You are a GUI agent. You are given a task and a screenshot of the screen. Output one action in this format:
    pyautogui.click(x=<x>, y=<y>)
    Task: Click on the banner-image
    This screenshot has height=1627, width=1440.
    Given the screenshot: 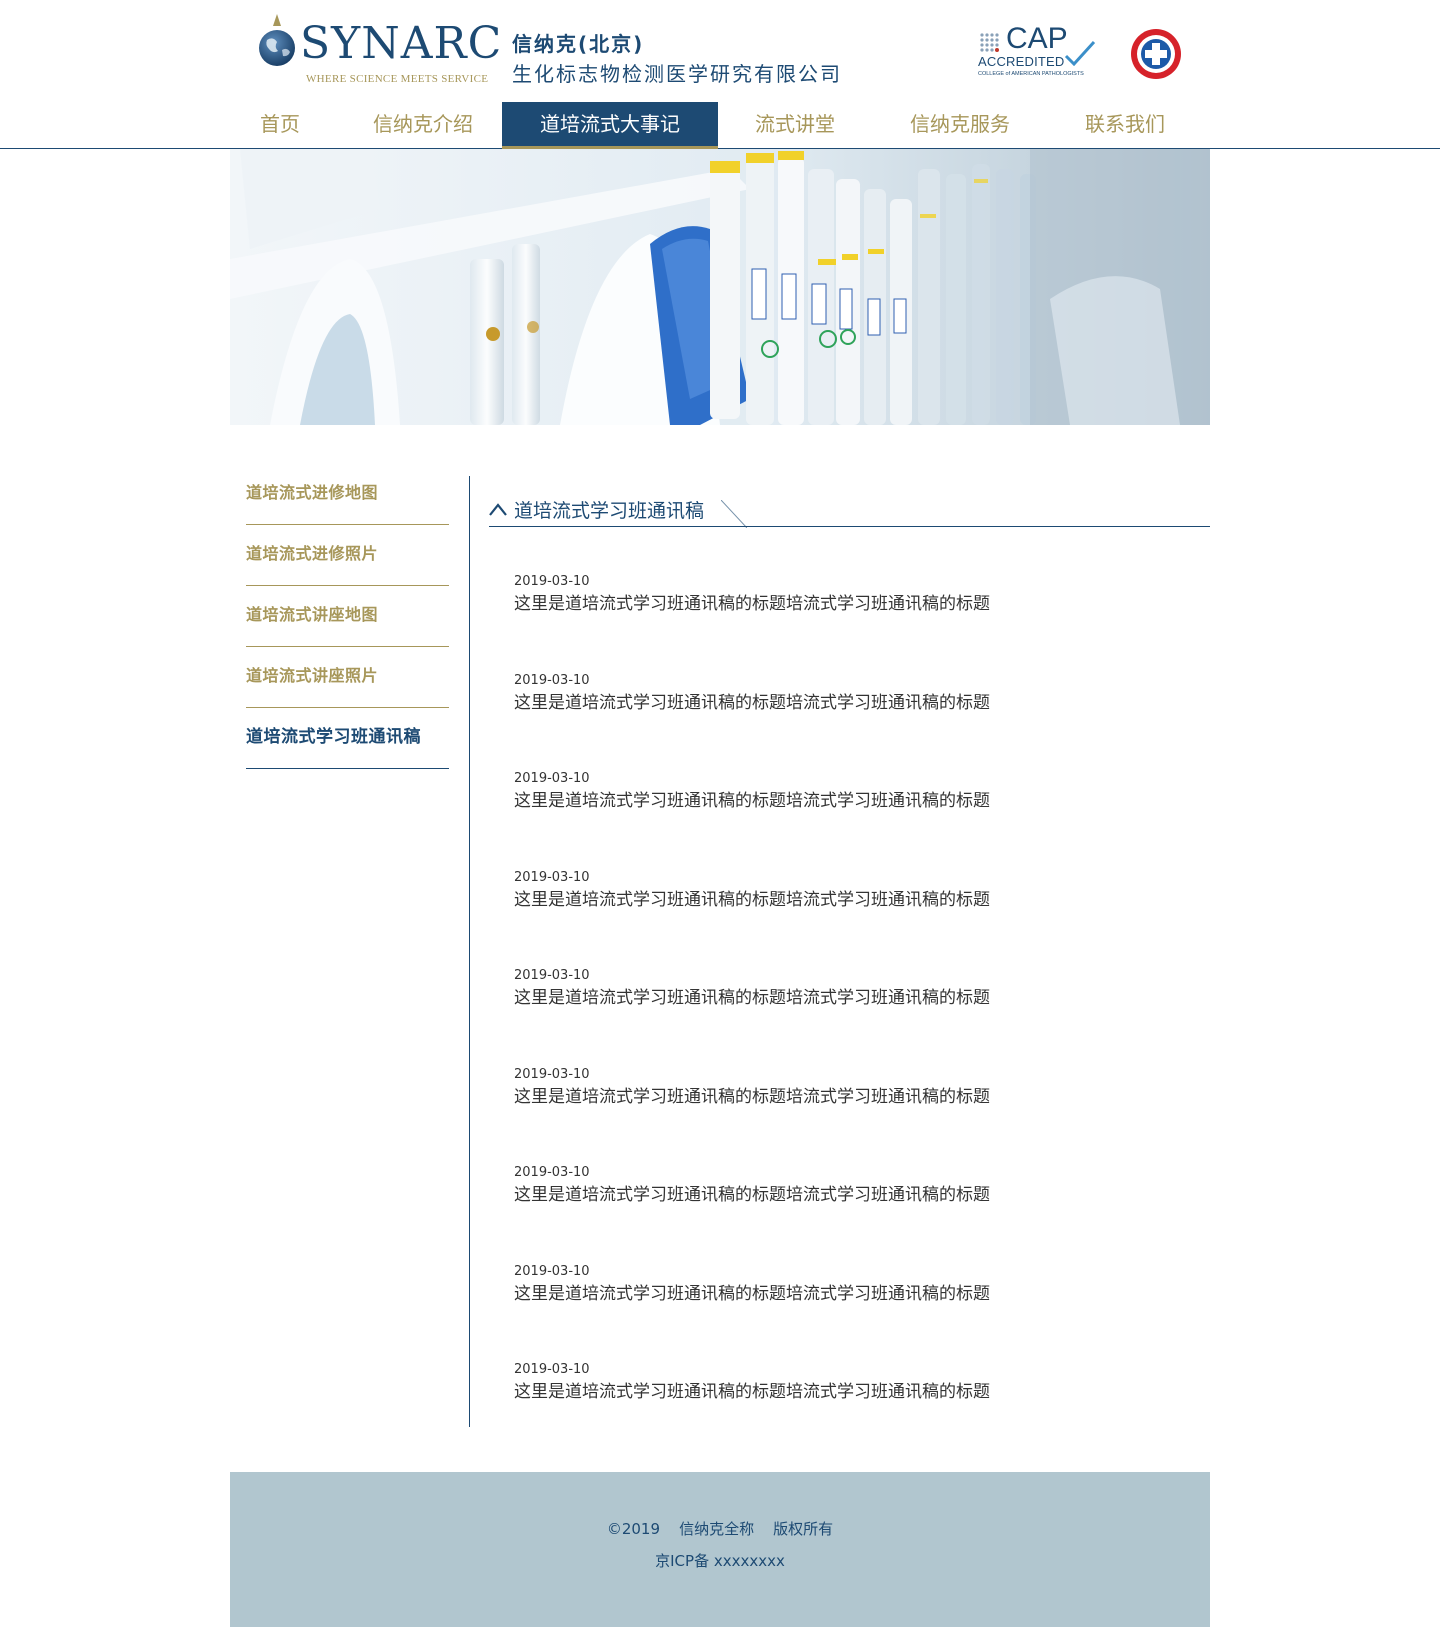 What is the action you would take?
    pyautogui.click(x=720, y=287)
    